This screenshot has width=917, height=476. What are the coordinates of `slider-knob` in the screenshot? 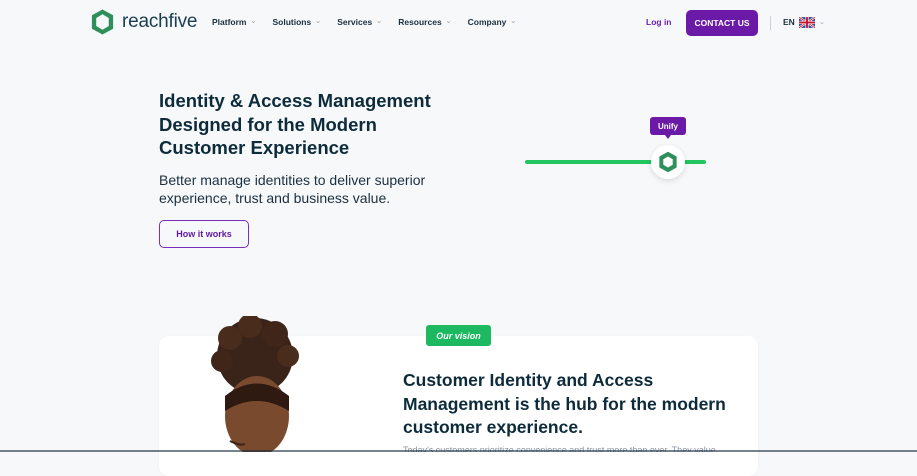 It's located at (668, 162).